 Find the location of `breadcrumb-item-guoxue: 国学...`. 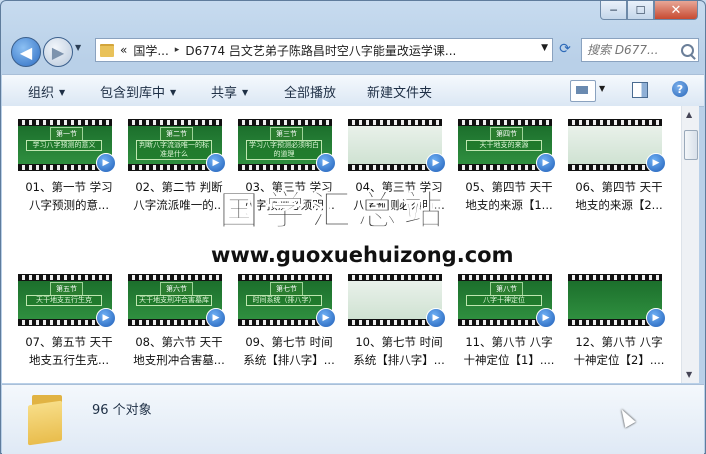

breadcrumb-item-guoxue: 国学... is located at coordinates (150, 50).